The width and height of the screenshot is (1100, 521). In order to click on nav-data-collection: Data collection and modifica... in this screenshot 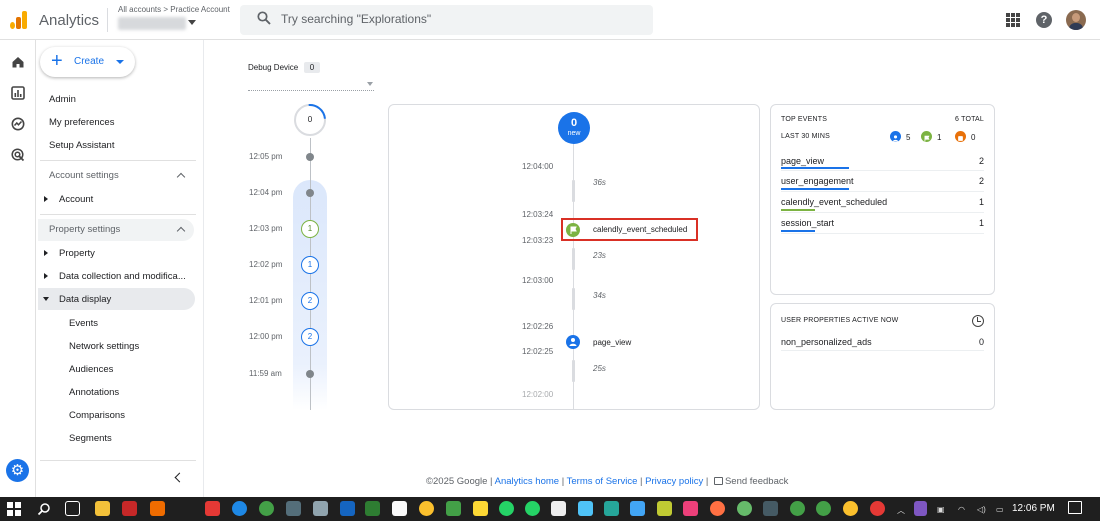, I will do `click(122, 276)`.